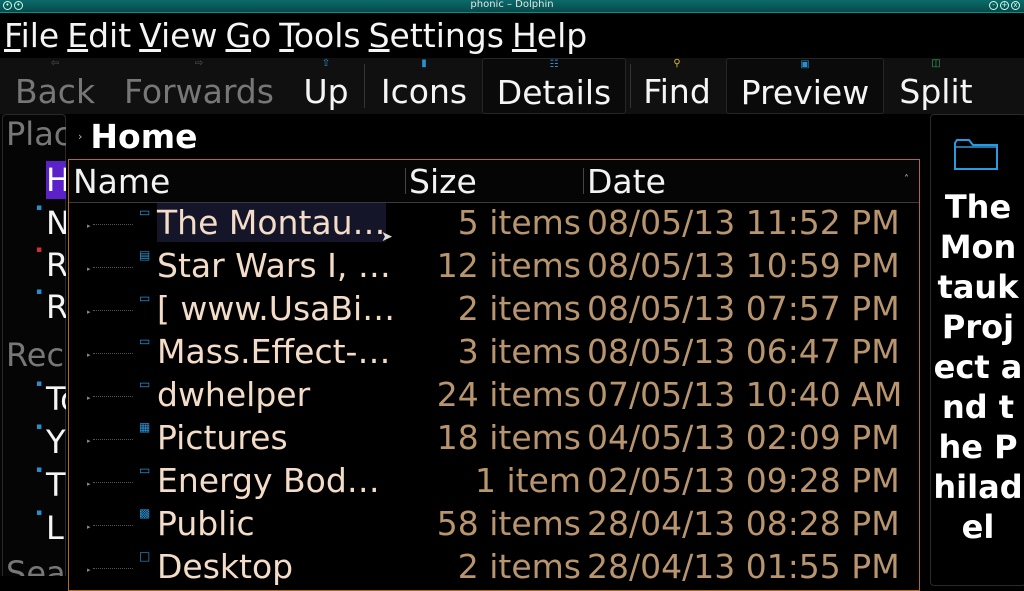  I want to click on icons-view-icon: ▮, so click(424, 63).